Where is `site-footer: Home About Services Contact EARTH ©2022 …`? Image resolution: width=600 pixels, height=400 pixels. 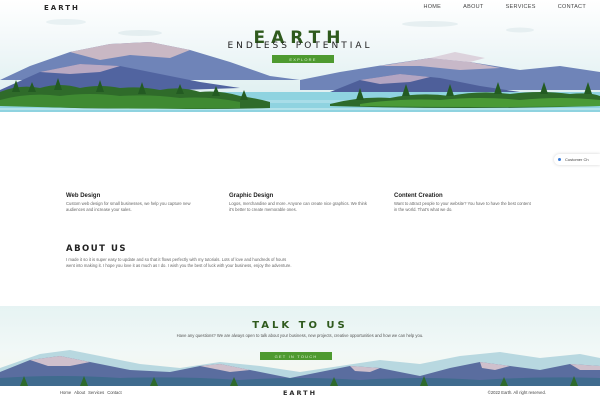 site-footer: Home About Services Contact EARTH ©2022 … is located at coordinates (300, 393).